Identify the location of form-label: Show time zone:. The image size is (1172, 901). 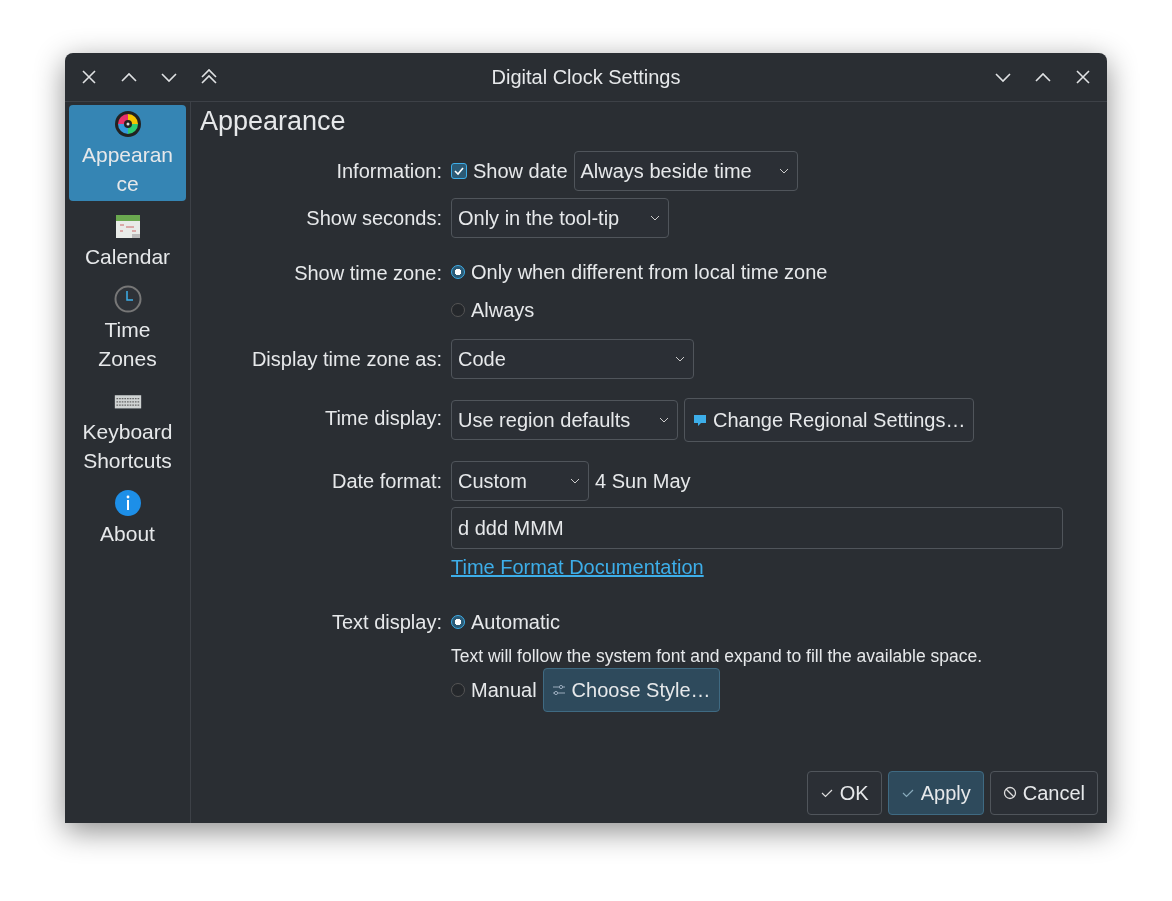
(367, 273).